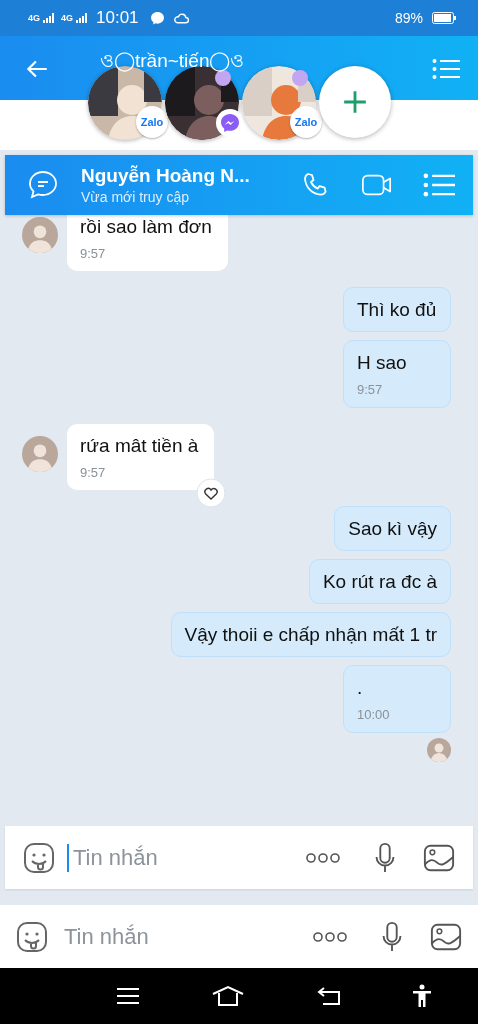 The height and width of the screenshot is (1024, 478). Describe the element at coordinates (374, 714) in the screenshot. I see `message-time: 10:00` at that location.